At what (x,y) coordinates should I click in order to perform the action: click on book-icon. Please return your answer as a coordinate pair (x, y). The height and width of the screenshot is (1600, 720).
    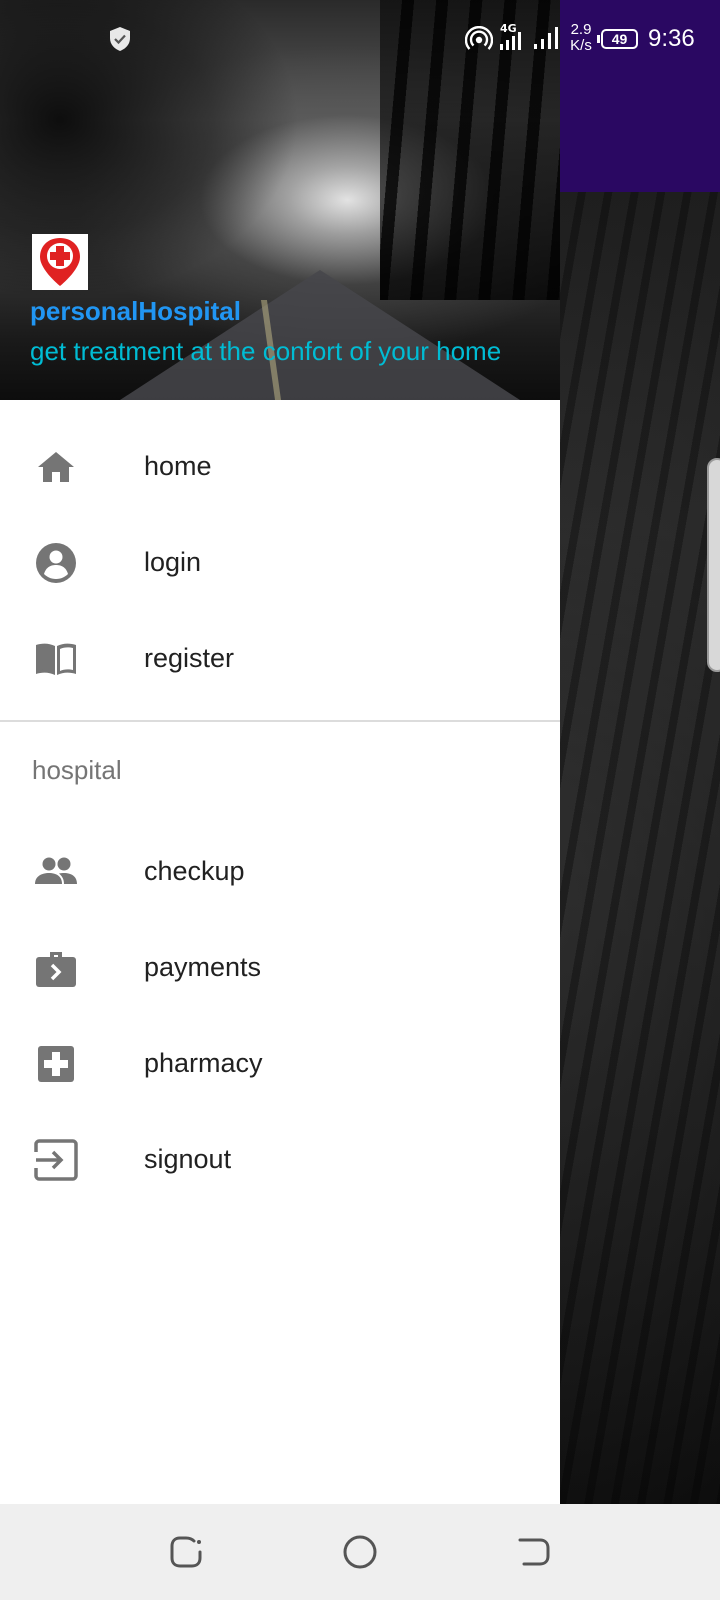
    Looking at the image, I should click on (56, 659).